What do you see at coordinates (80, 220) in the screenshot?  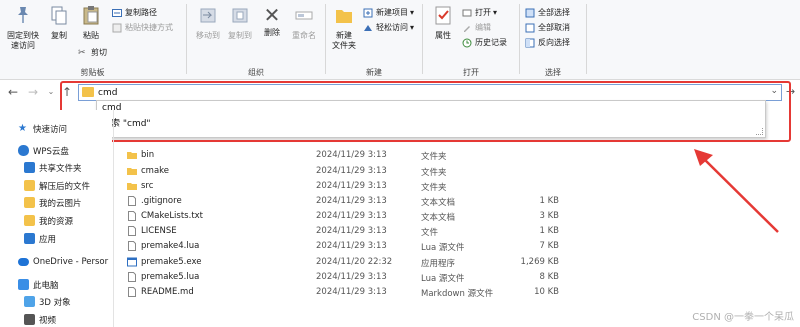 I see `nav-item-my-resources: 我的资源` at bounding box center [80, 220].